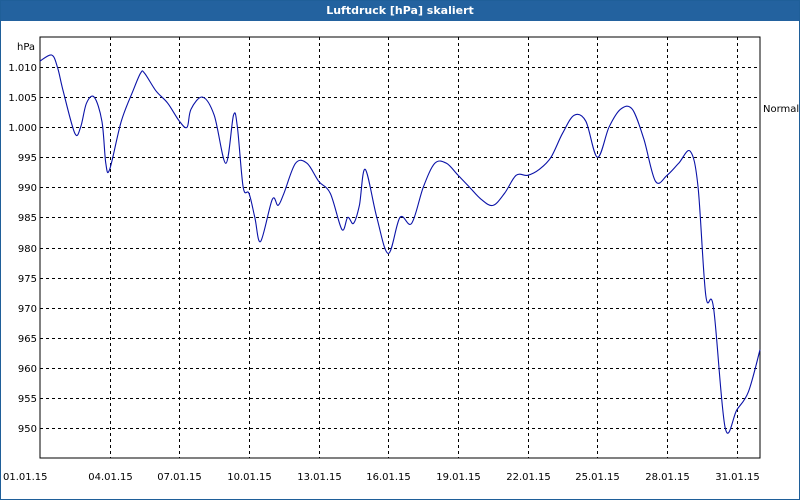  Describe the element at coordinates (597, 477) in the screenshot. I see `x-tick-label: 25.01.15` at that location.